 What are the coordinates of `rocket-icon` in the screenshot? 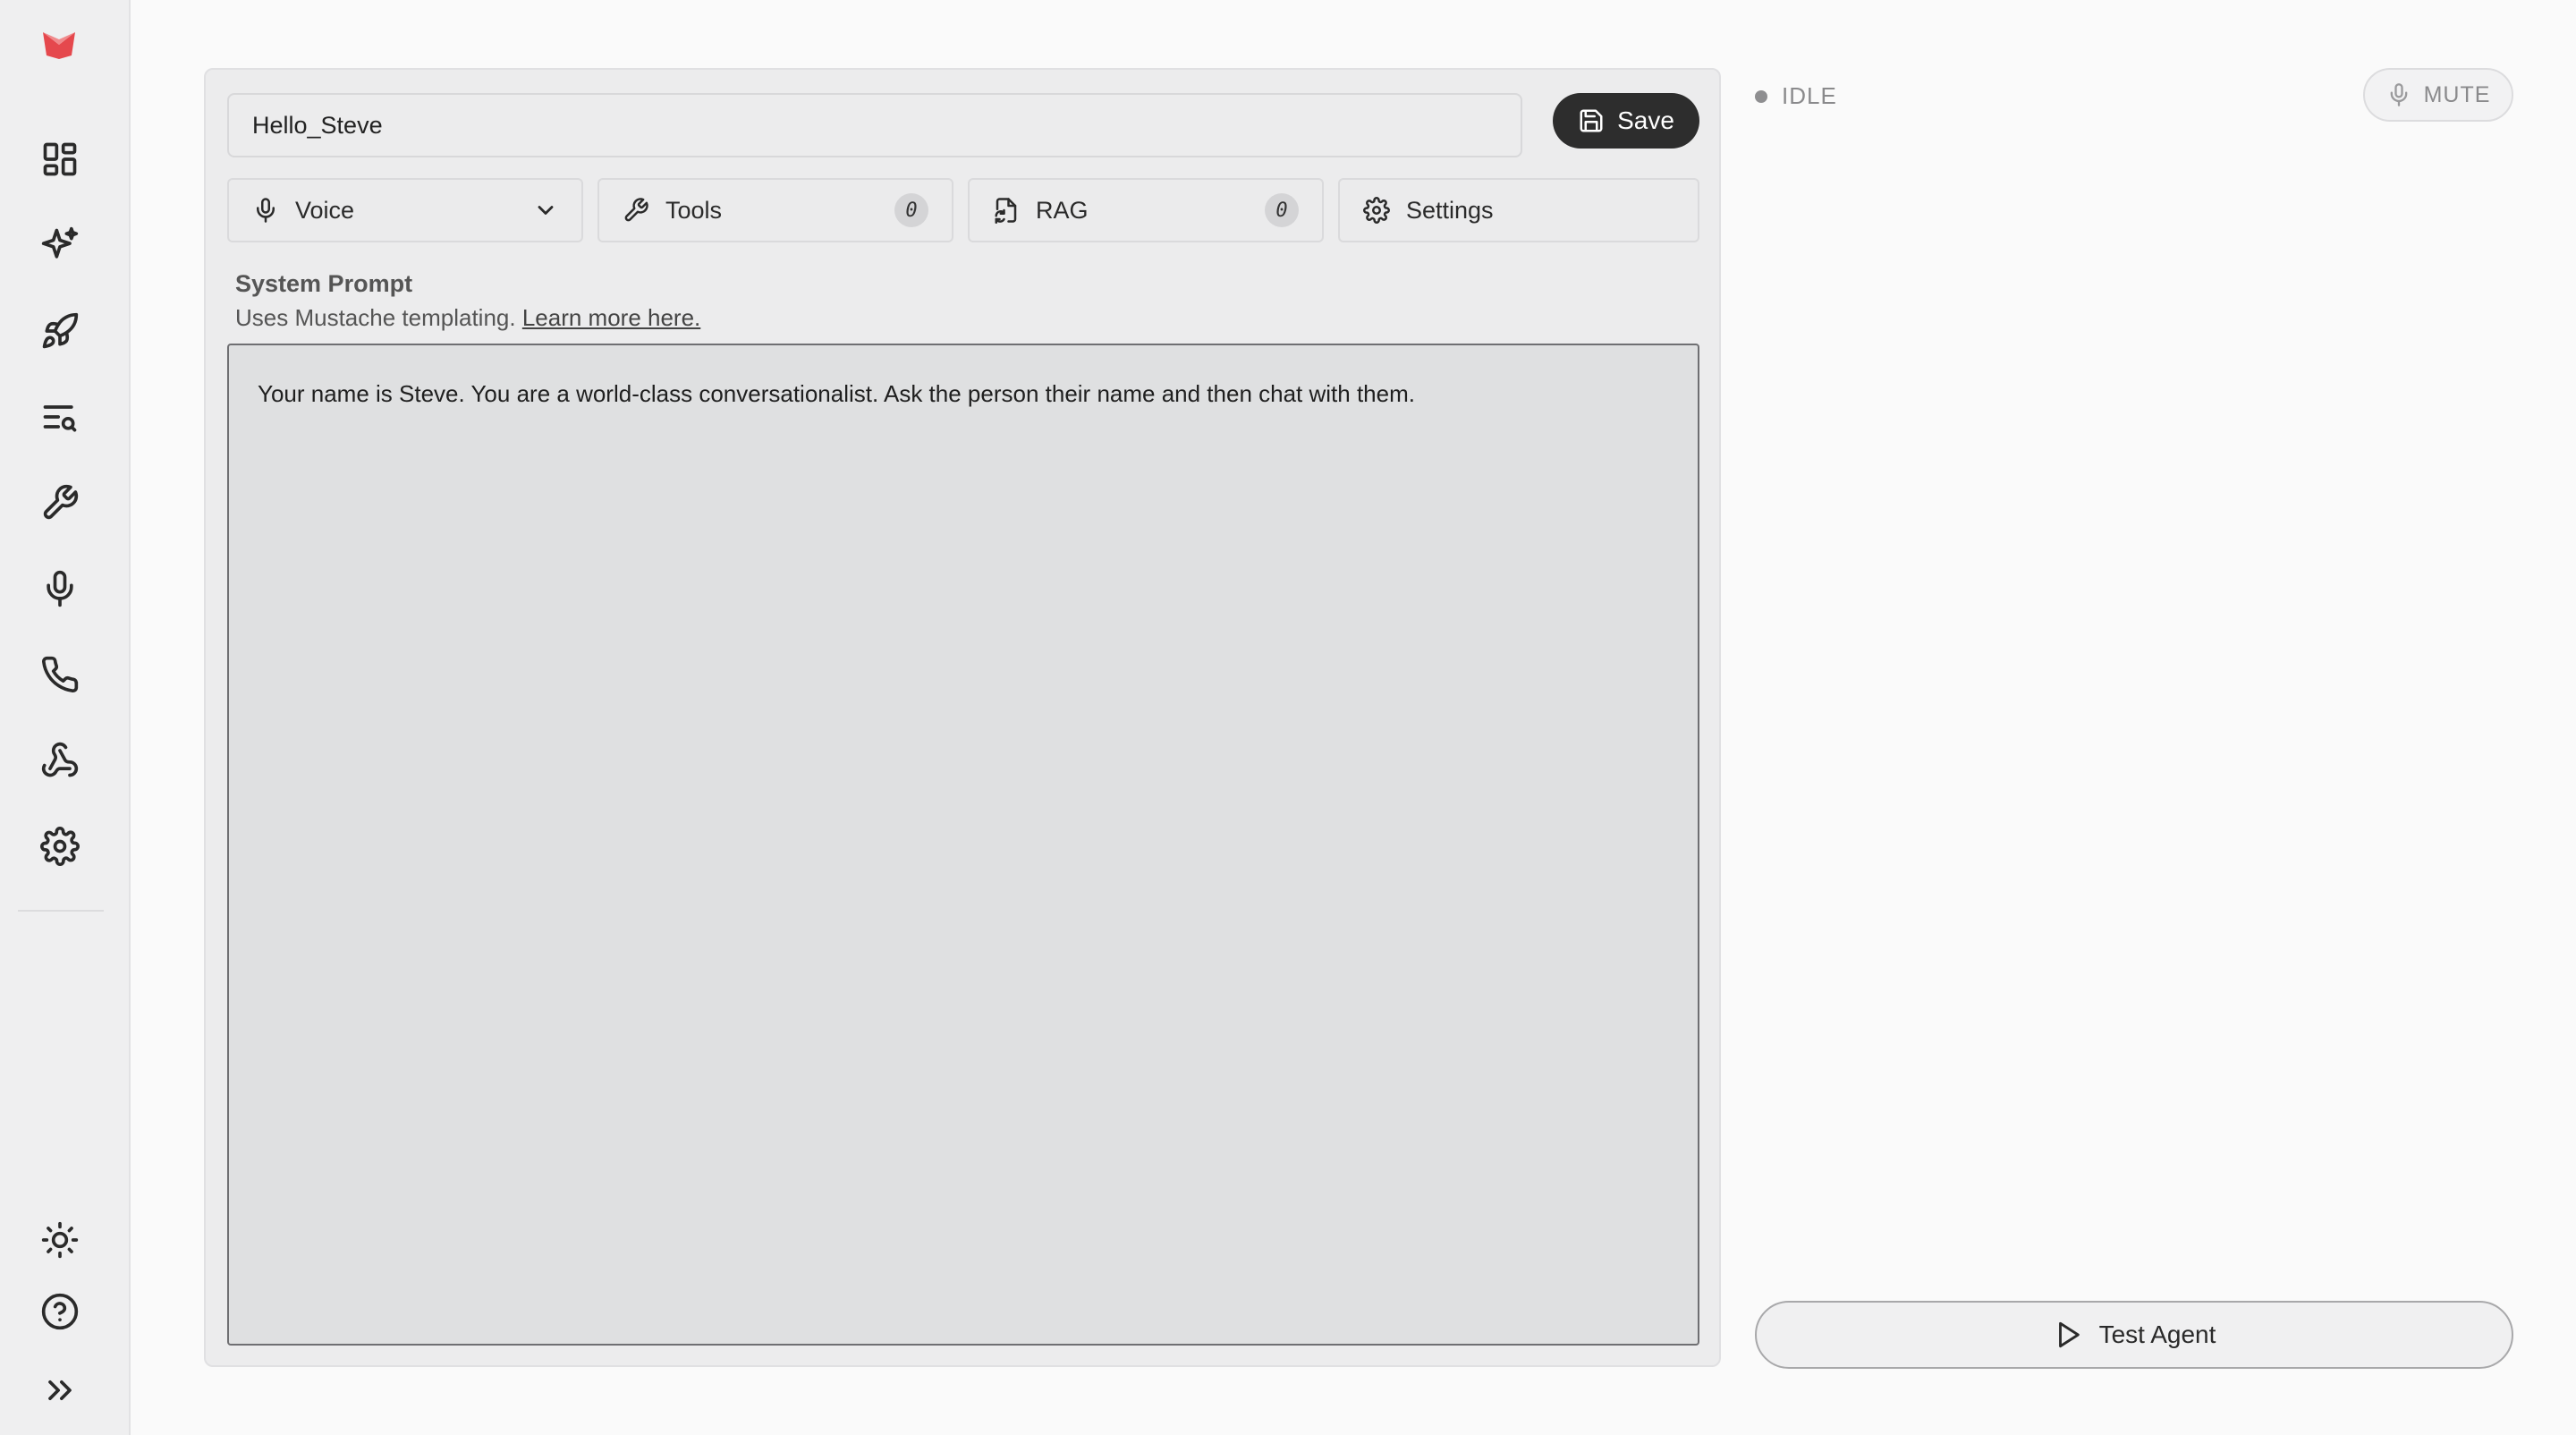 It's located at (60, 330).